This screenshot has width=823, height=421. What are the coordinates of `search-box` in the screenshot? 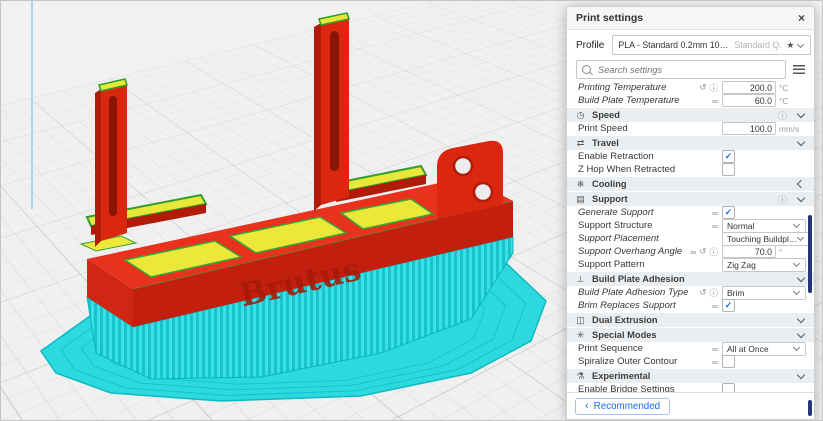 It's located at (681, 69).